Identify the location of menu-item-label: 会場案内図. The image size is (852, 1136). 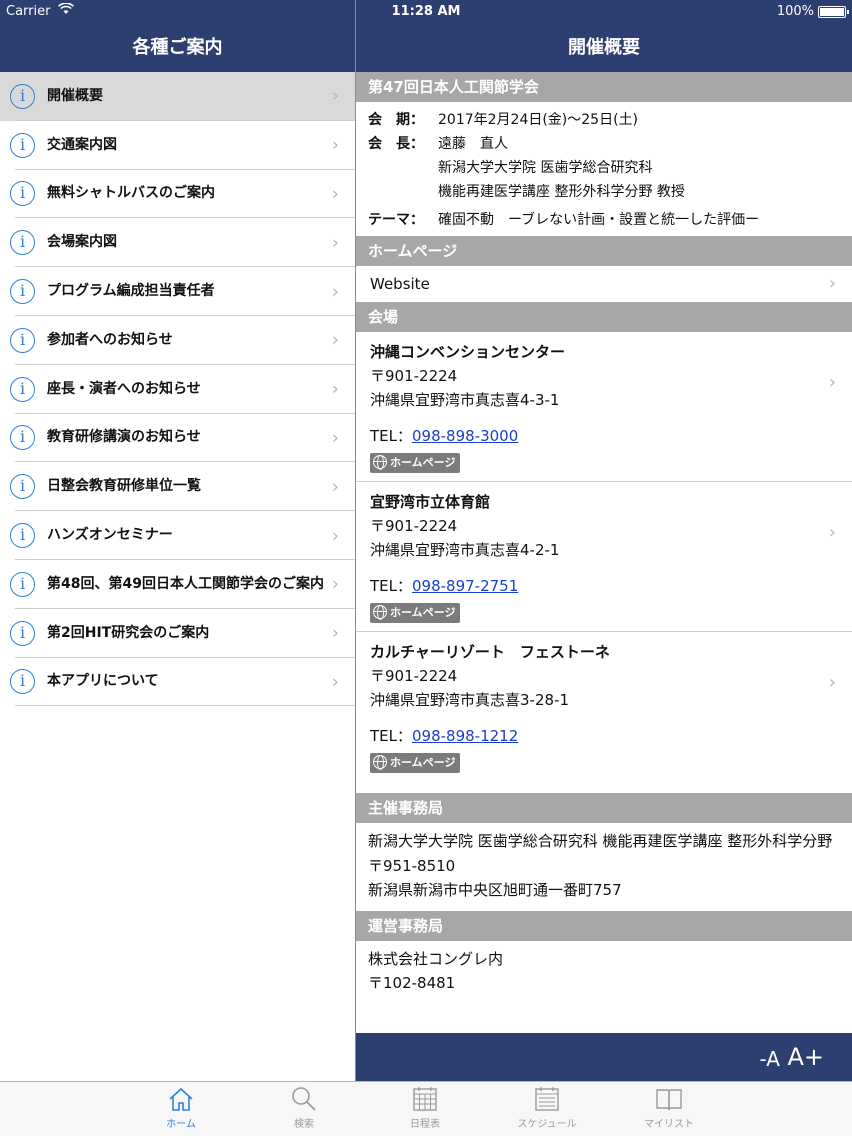
(82, 242).